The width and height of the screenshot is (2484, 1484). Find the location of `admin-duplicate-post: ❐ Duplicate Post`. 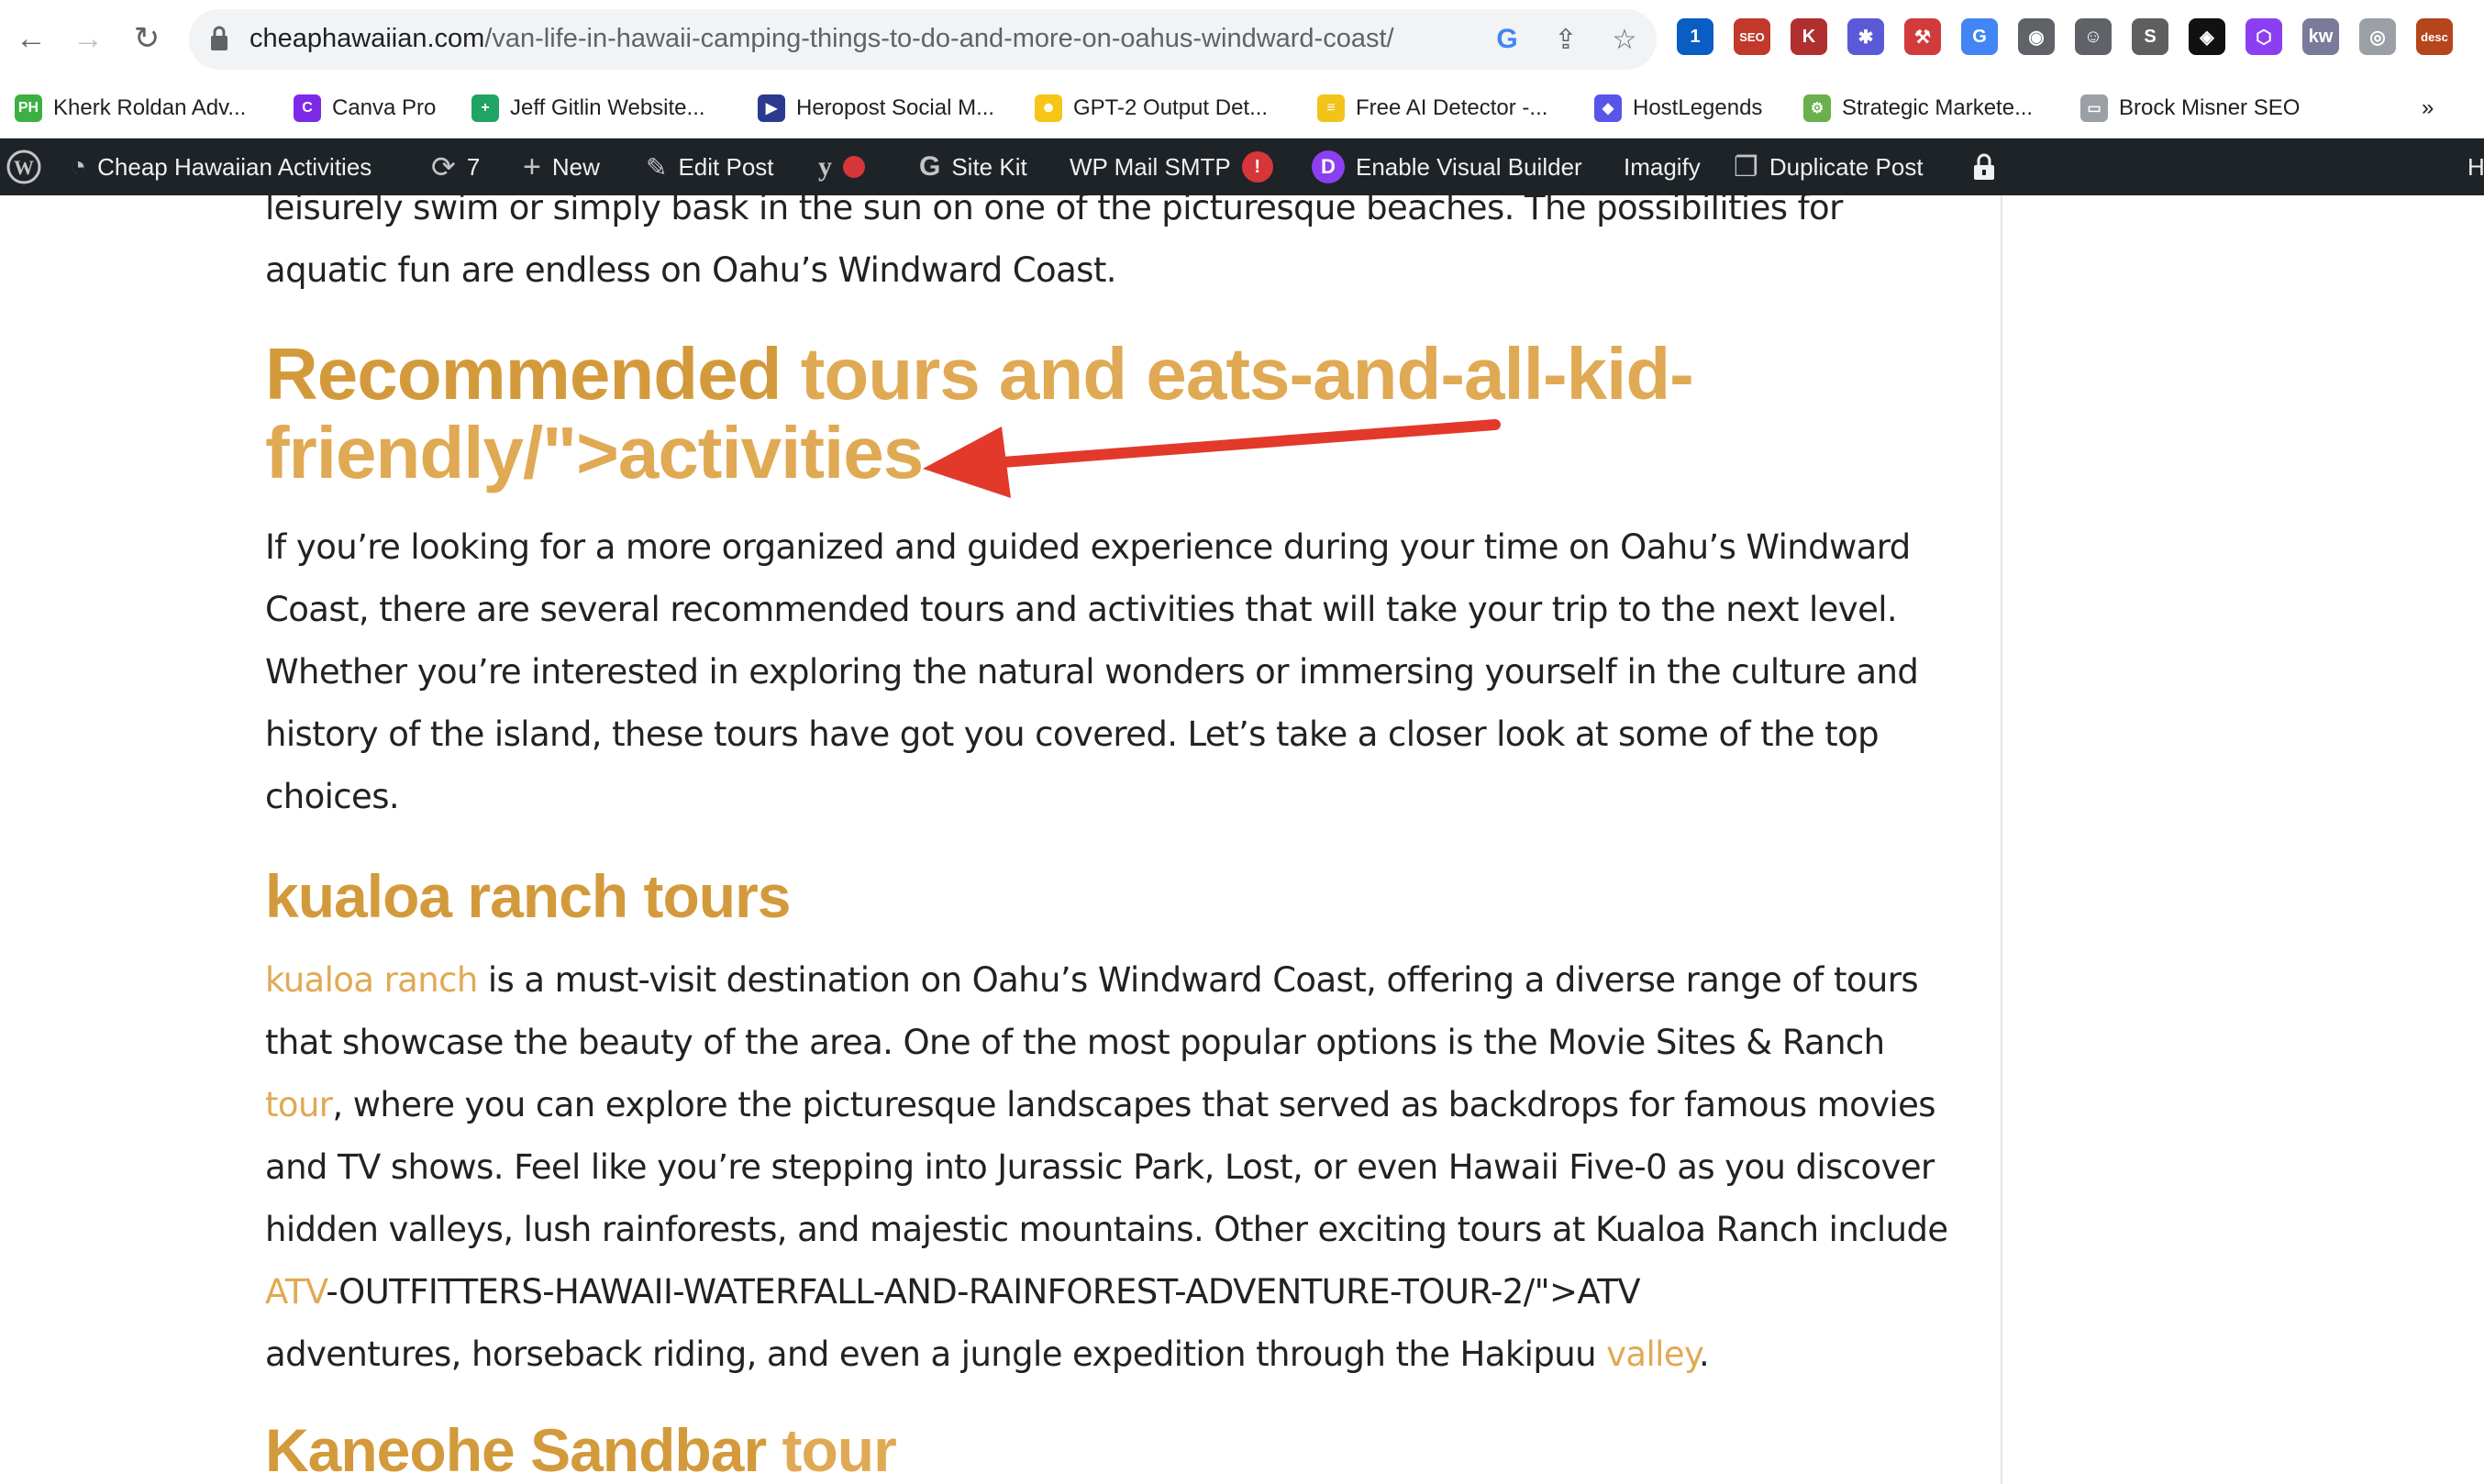

admin-duplicate-post: ❐ Duplicate Post is located at coordinates (1829, 166).